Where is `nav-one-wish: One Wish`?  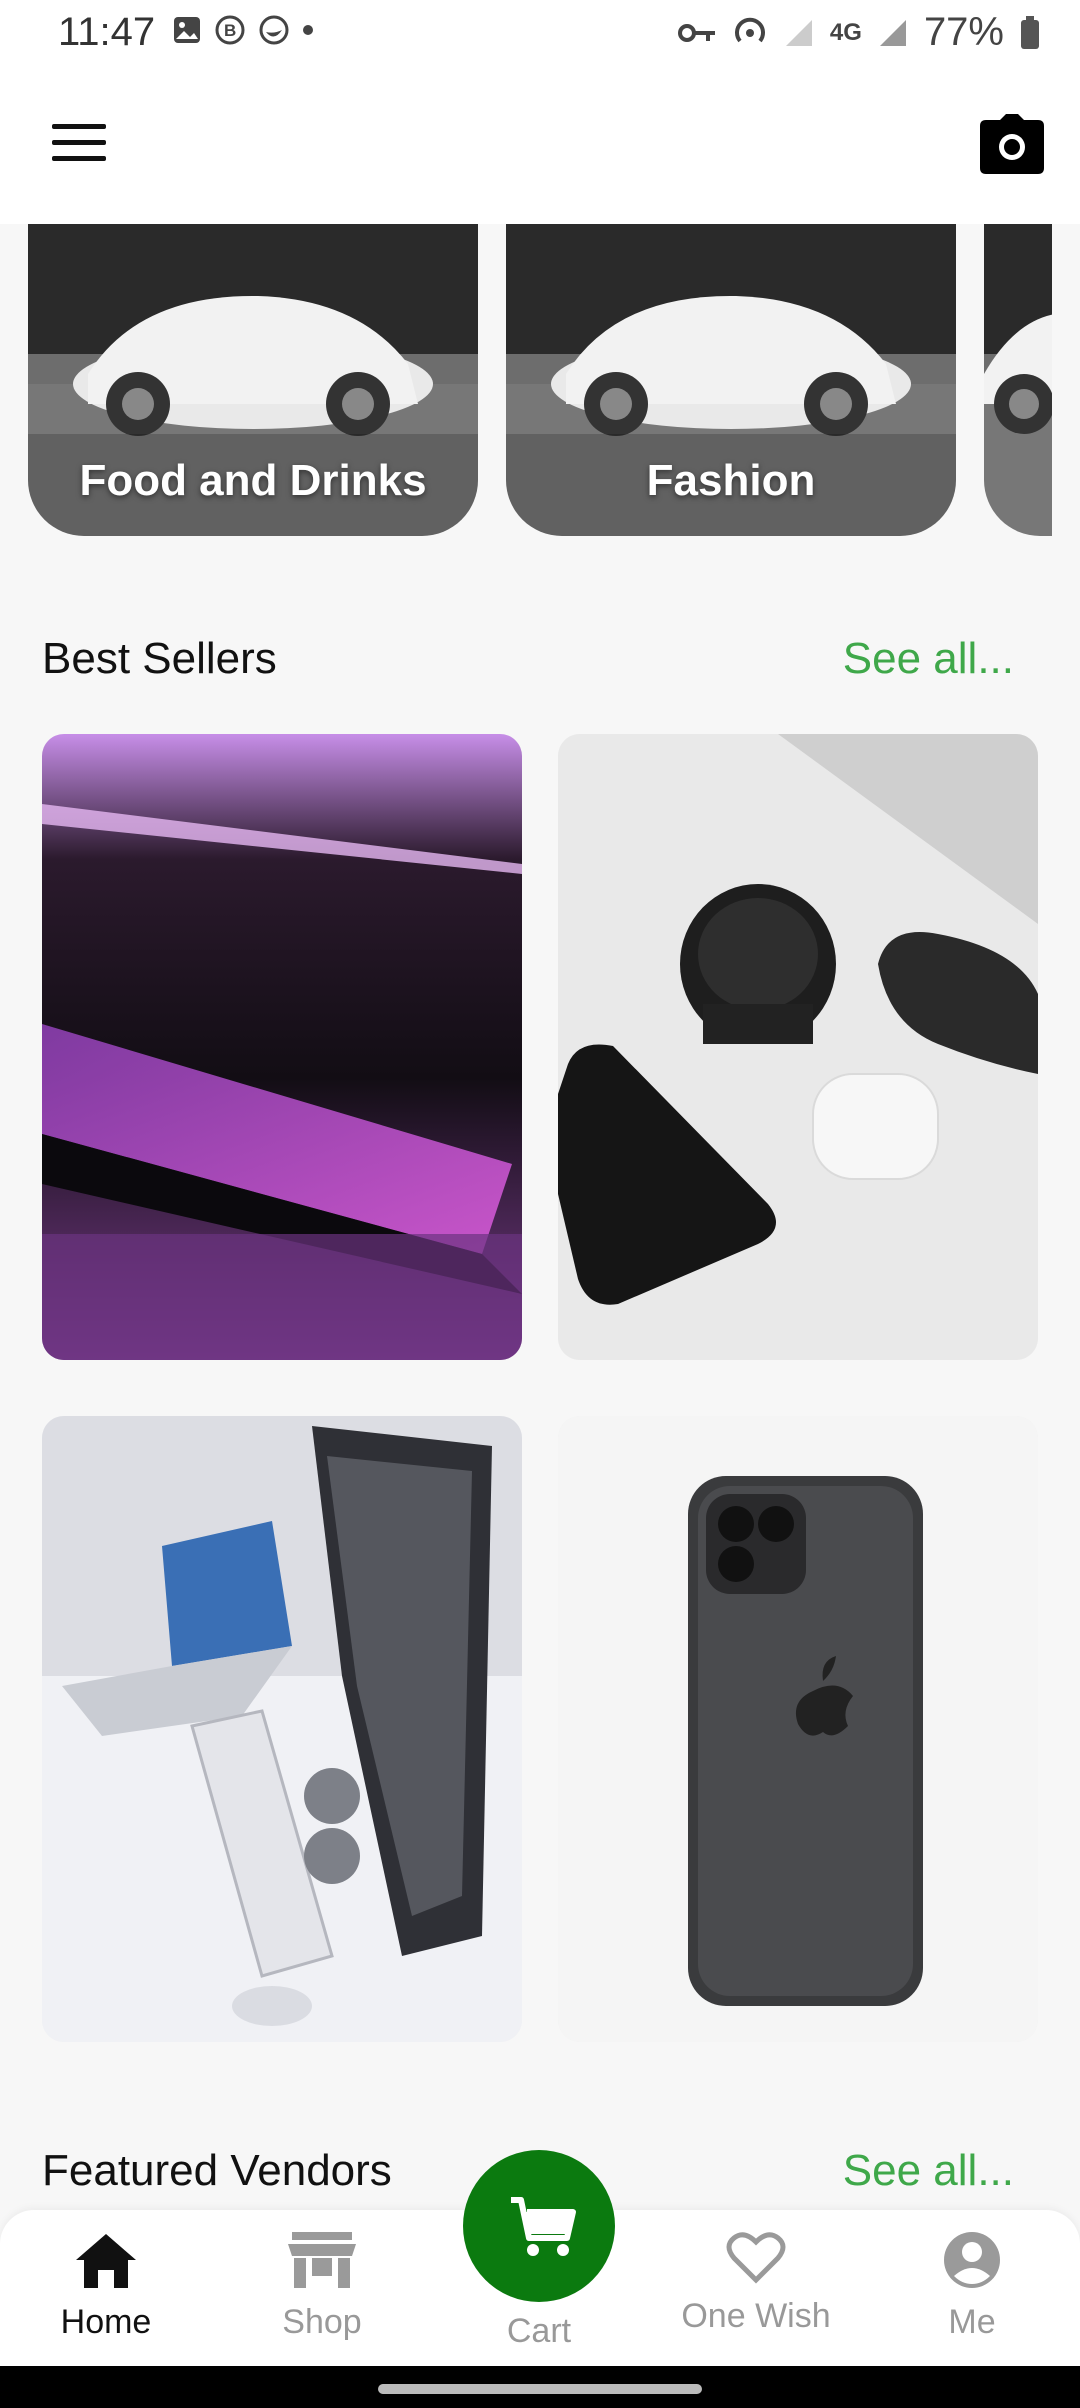 nav-one-wish: One Wish is located at coordinates (756, 2283).